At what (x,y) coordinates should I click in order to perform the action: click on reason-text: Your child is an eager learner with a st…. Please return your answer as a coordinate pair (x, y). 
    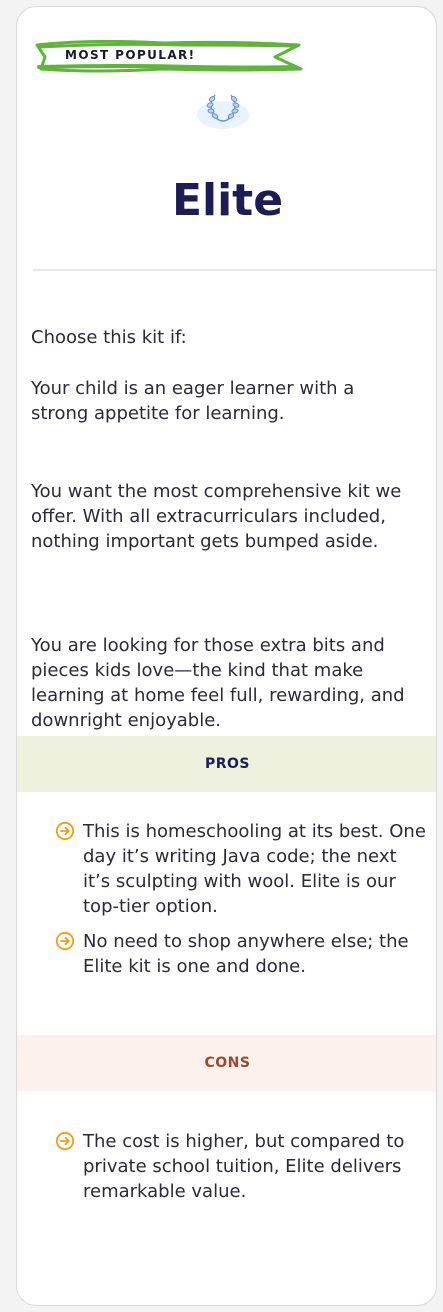
    Looking at the image, I should click on (193, 401).